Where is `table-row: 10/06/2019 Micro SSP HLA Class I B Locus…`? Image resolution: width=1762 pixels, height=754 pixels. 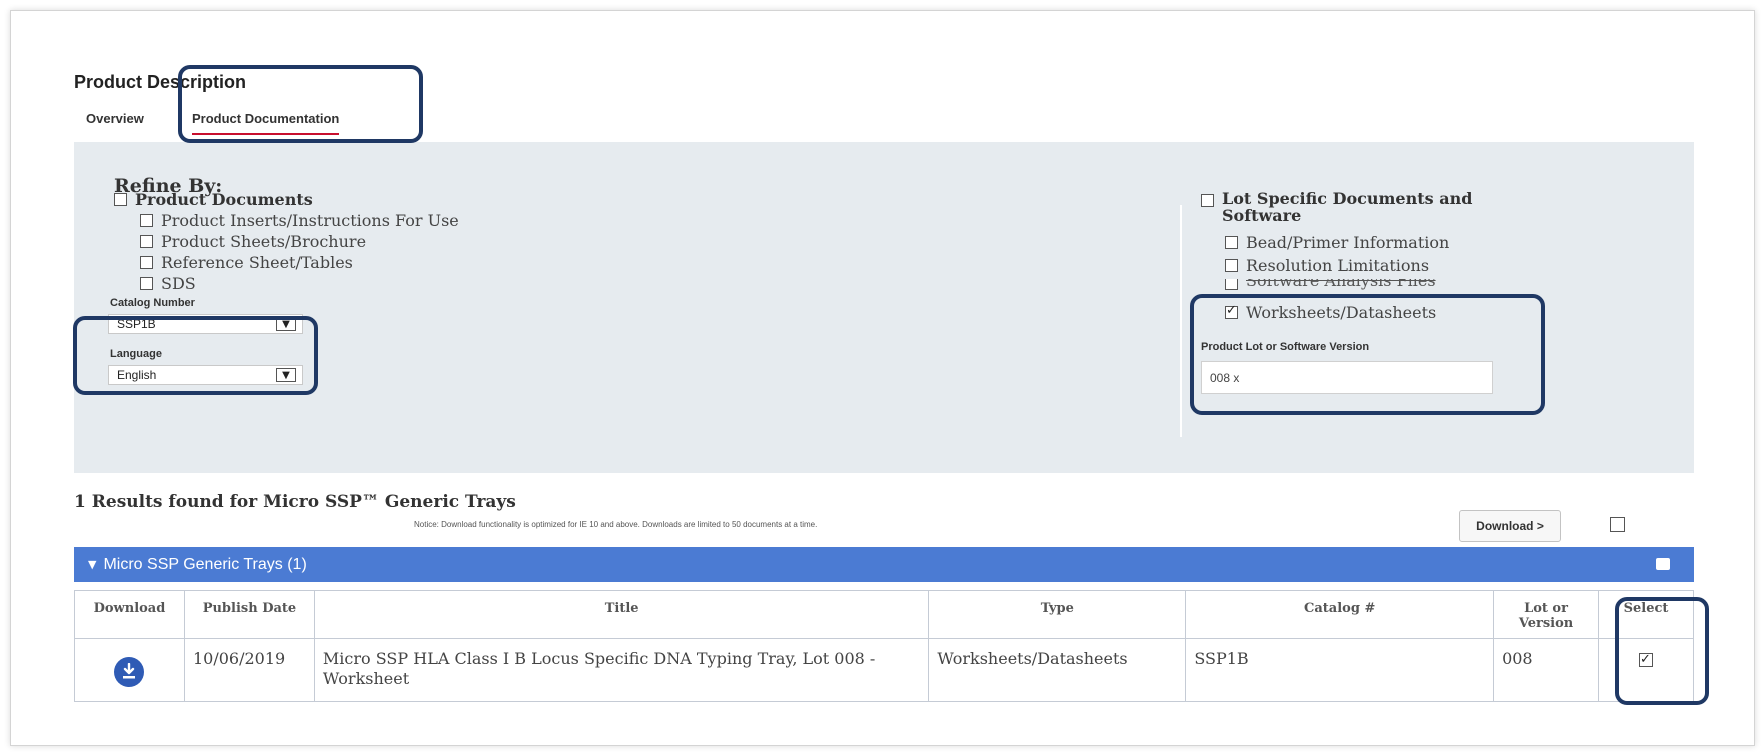
table-row: 10/06/2019 Micro SSP HLA Class I B Locus… is located at coordinates (884, 670).